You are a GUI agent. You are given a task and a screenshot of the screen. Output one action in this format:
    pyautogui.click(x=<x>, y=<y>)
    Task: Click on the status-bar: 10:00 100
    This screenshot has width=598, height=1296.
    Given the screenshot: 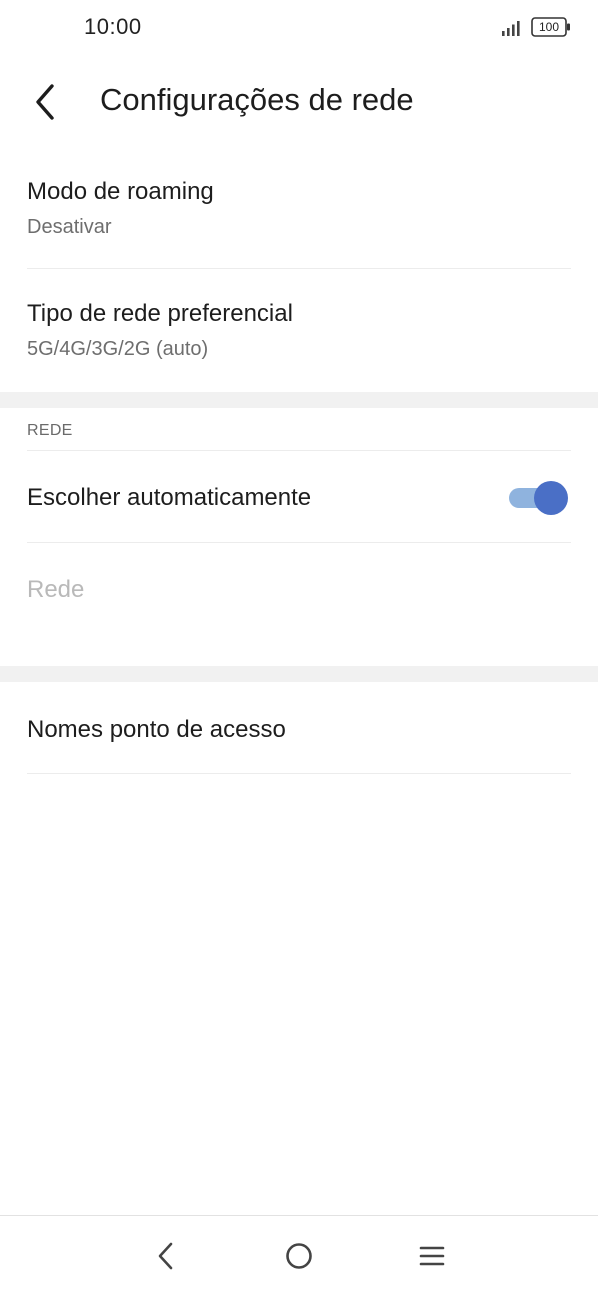 What is the action you would take?
    pyautogui.click(x=299, y=28)
    